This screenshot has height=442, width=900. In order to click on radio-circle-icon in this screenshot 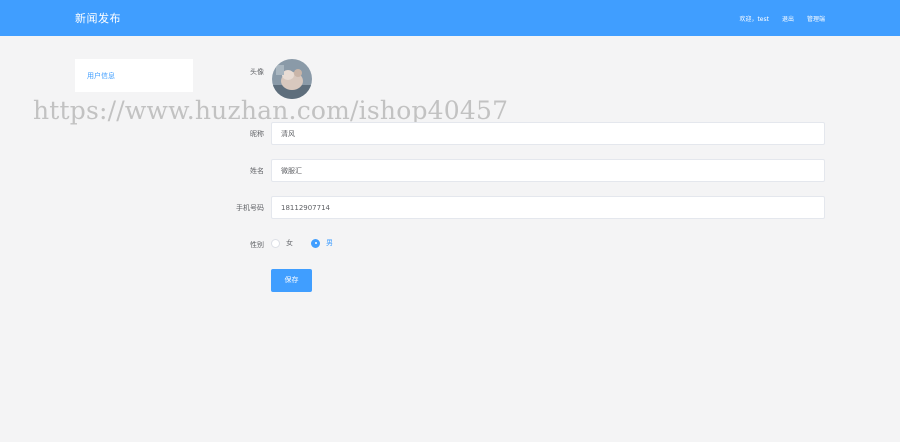, I will do `click(275, 243)`.